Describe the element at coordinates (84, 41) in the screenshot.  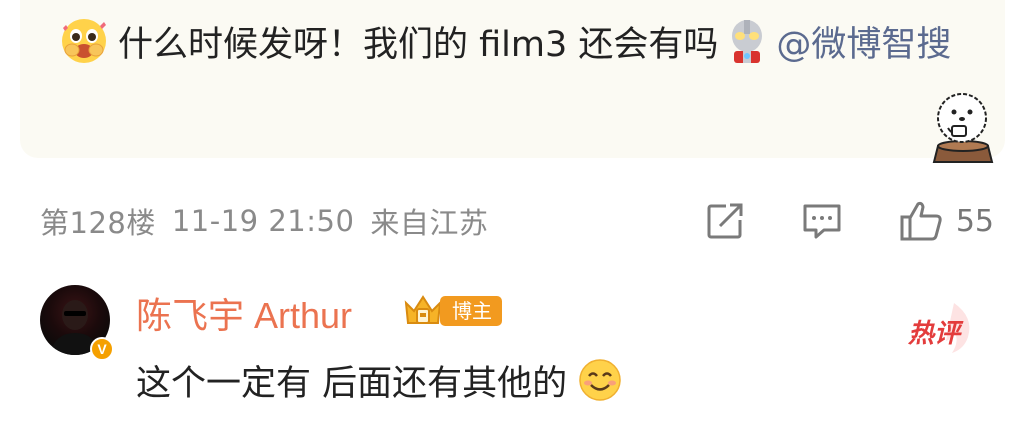
I see `pleading-face-icon` at that location.